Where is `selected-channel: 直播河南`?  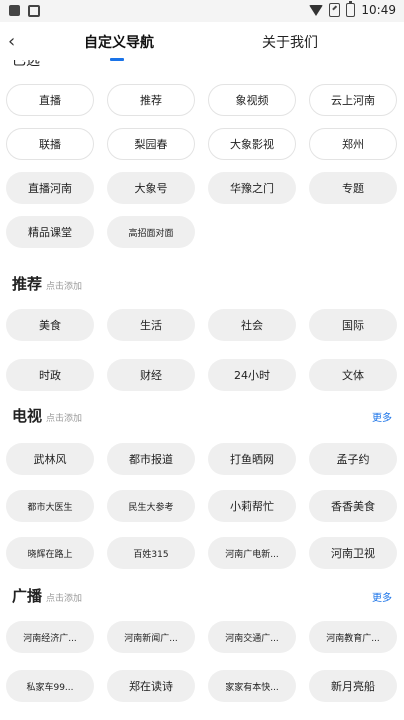
selected-channel: 直播河南 is located at coordinates (50, 188).